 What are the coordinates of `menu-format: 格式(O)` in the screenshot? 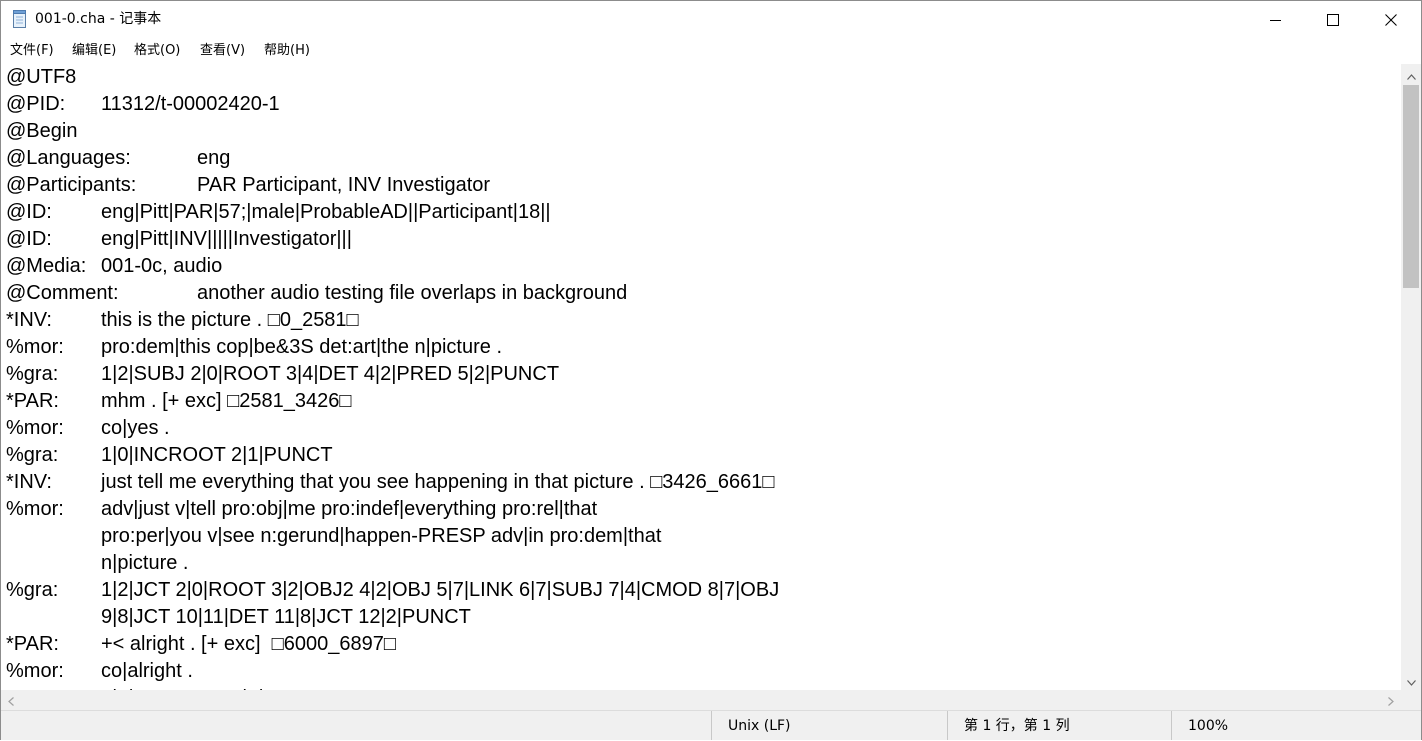 It's located at (157, 51).